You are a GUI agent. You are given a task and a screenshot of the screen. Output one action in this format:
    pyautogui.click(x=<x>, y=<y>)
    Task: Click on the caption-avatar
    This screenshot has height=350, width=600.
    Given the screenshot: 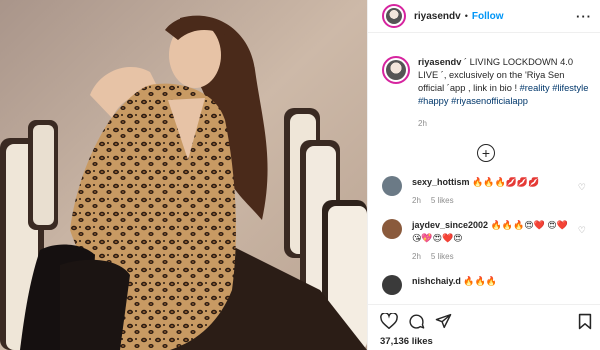 What is the action you would take?
    pyautogui.click(x=396, y=70)
    